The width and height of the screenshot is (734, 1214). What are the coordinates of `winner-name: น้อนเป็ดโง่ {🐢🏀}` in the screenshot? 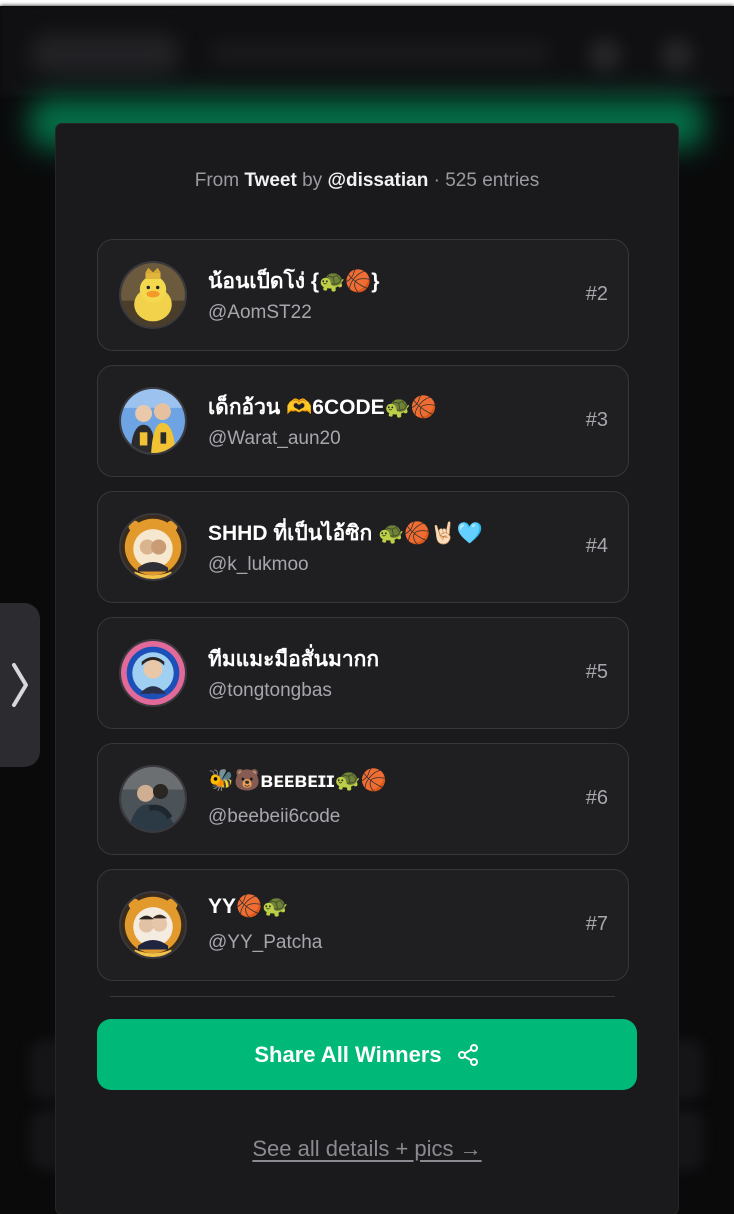 It's located at (294, 281).